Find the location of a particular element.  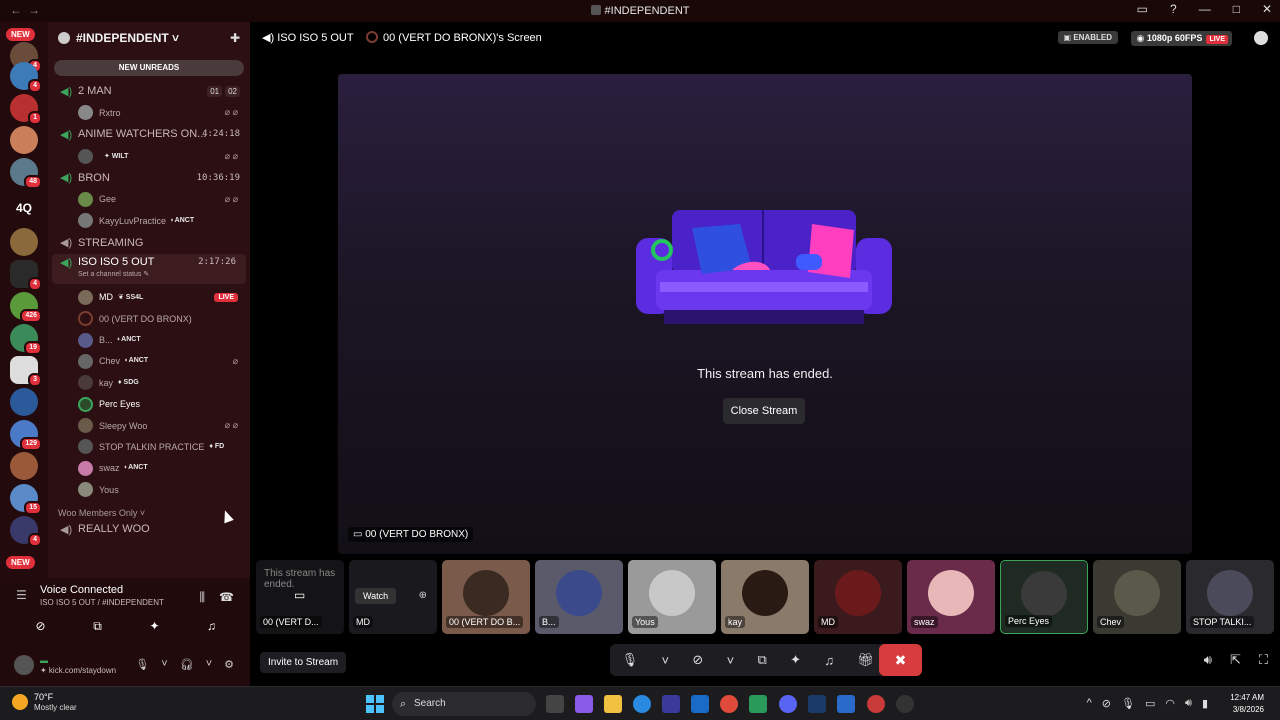

voice-user: Chev ⬫ ANCT ⌀ is located at coordinates (149, 361).